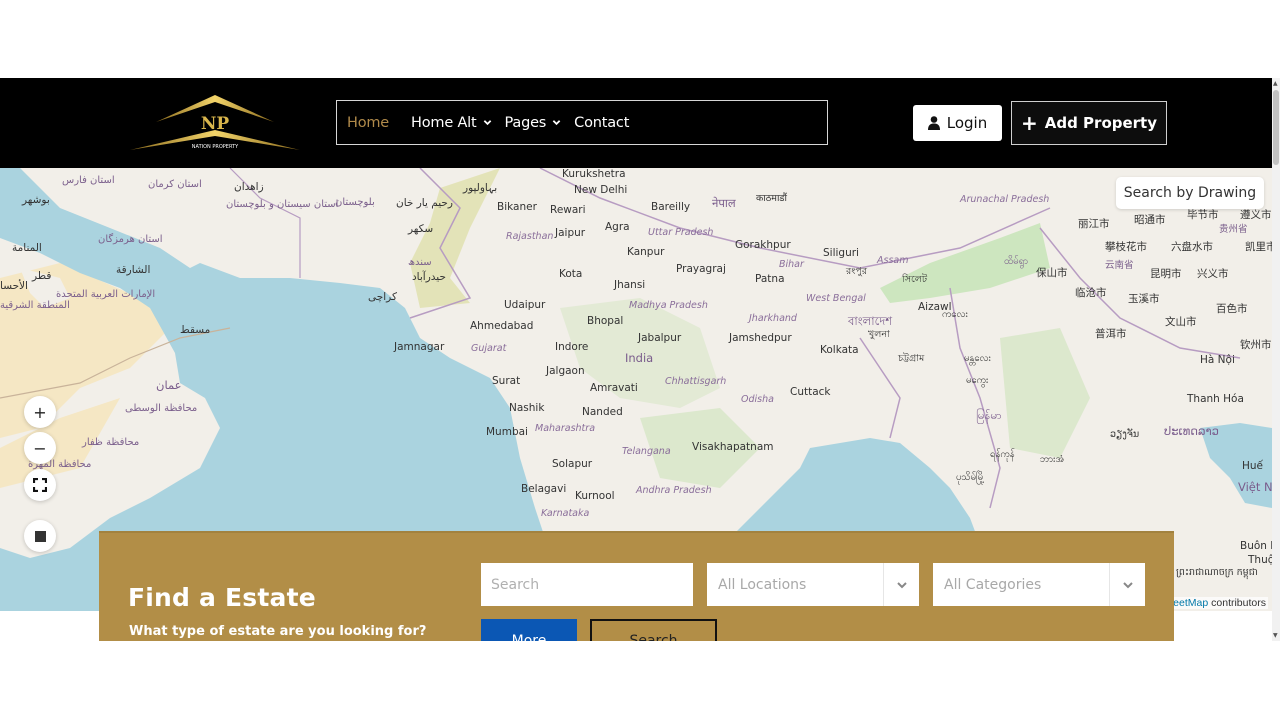 This screenshot has height=720, width=1280. Describe the element at coordinates (993, 584) in the screenshot. I see `category-select-value: All Categories` at that location.